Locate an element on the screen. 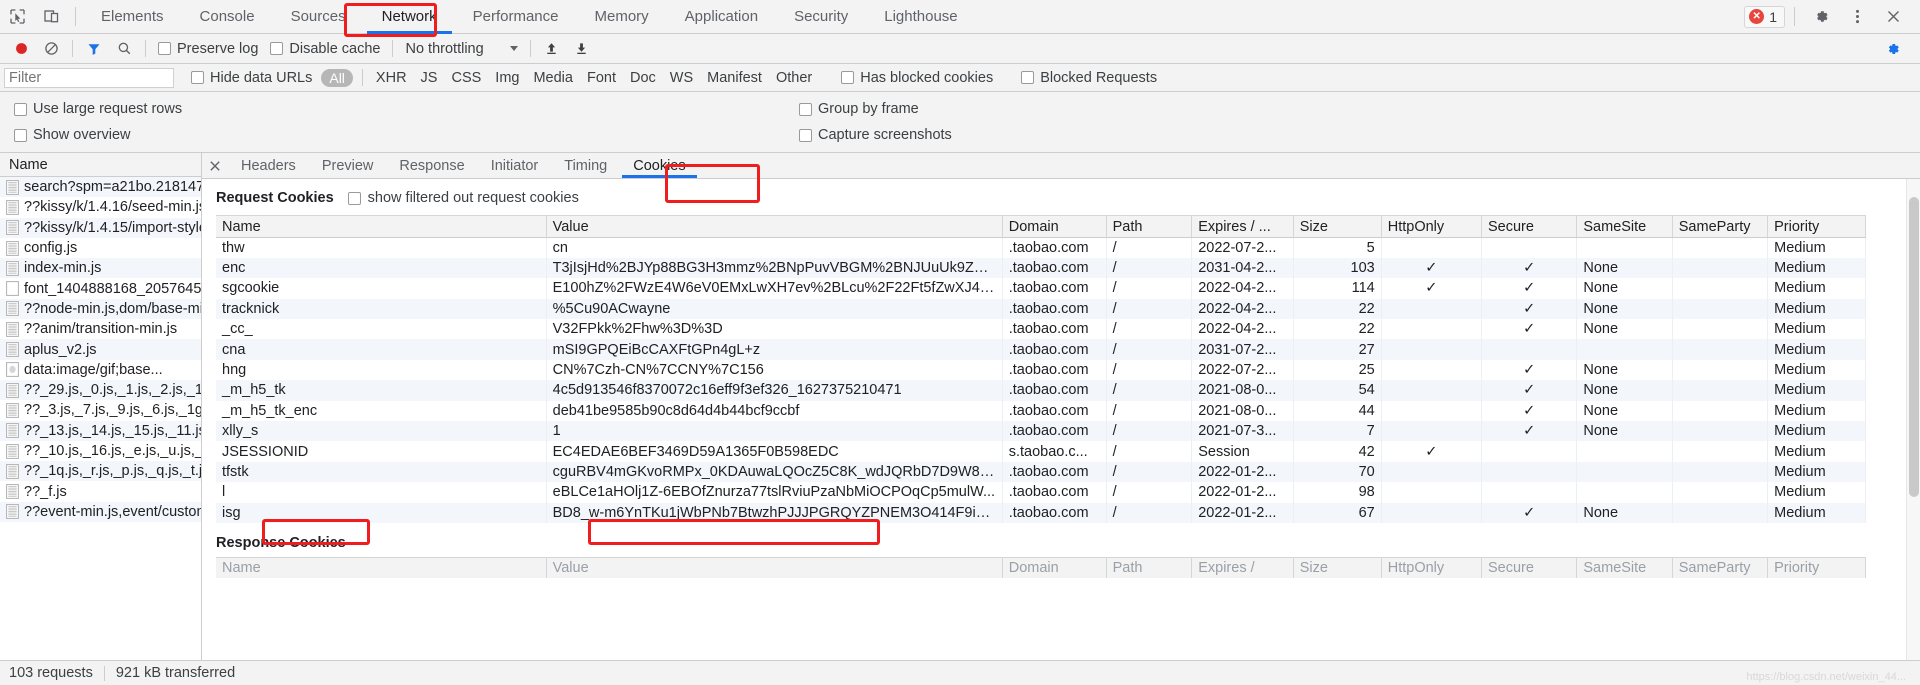  more-options-icon is located at coordinates (1857, 17).